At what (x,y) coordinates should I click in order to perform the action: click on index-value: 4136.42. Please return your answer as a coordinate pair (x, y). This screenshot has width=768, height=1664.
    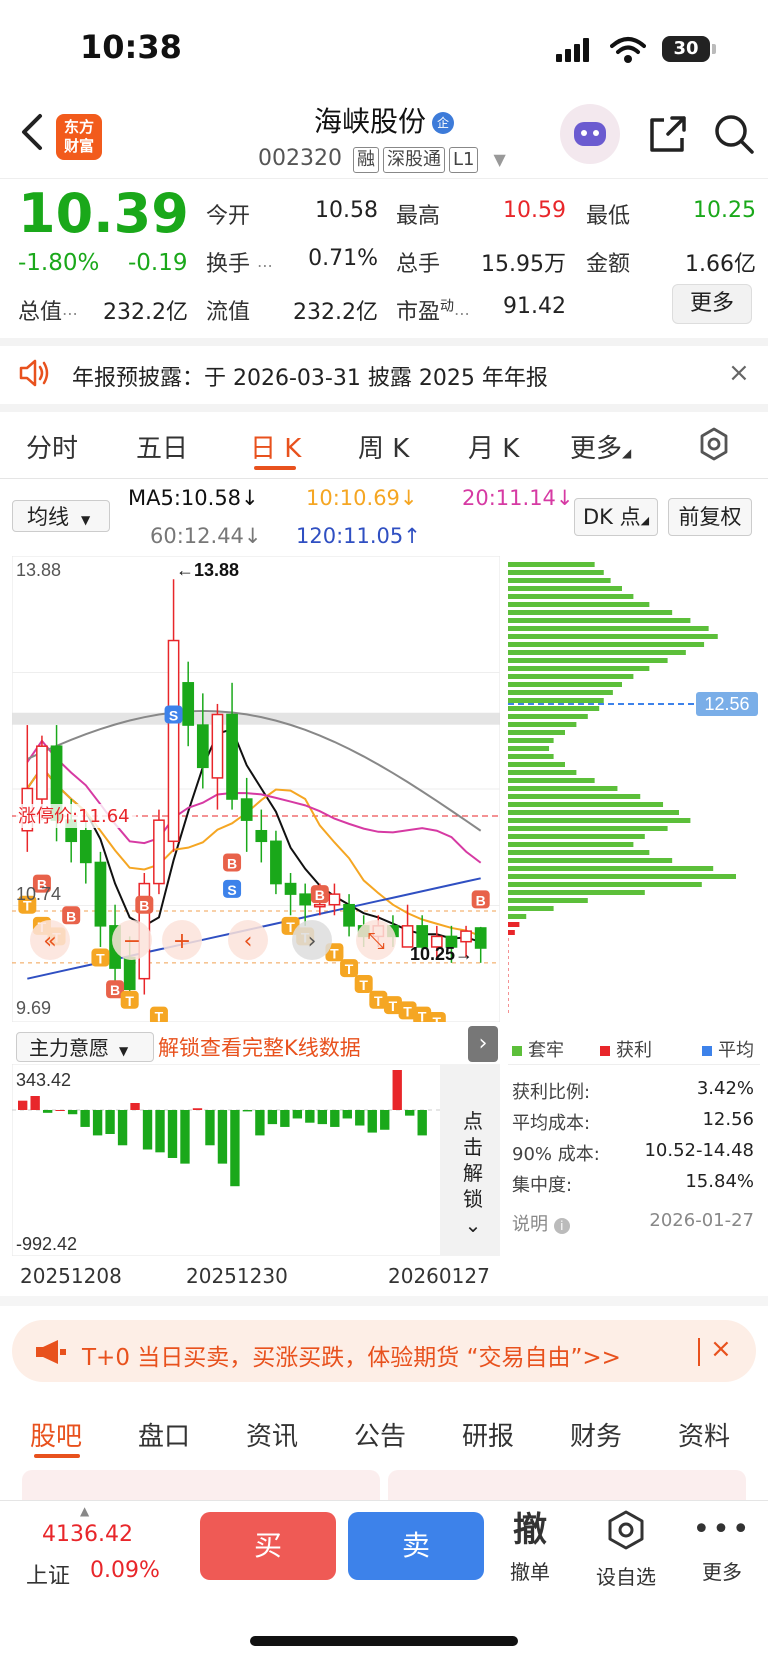
    Looking at the image, I should click on (87, 1534).